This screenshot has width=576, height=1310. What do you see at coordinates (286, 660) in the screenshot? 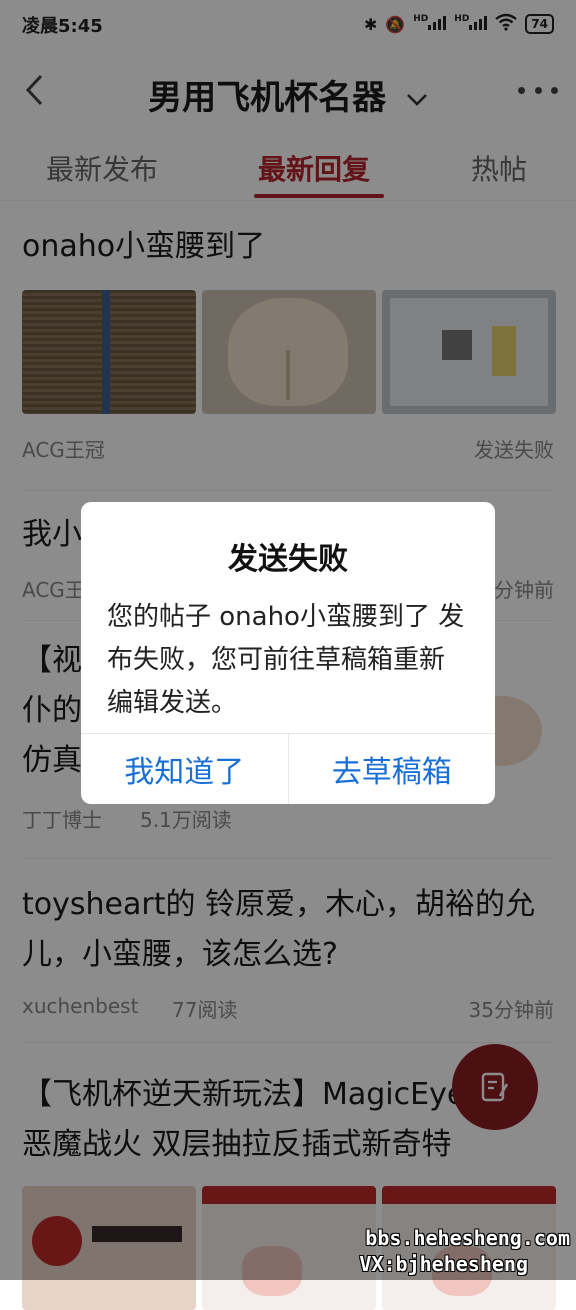
I see `dialog-message: 您的帖子 onaho小蛮腰到了 发布失败，您可前往草稿箱重新编辑发送。` at bounding box center [286, 660].